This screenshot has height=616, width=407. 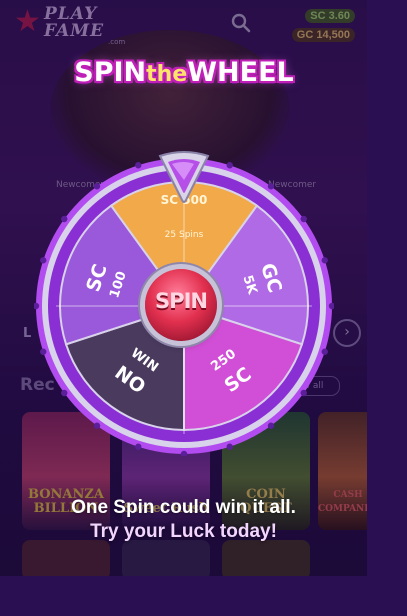 What do you see at coordinates (181, 301) in the screenshot?
I see `spin-button-label: SPIN` at bounding box center [181, 301].